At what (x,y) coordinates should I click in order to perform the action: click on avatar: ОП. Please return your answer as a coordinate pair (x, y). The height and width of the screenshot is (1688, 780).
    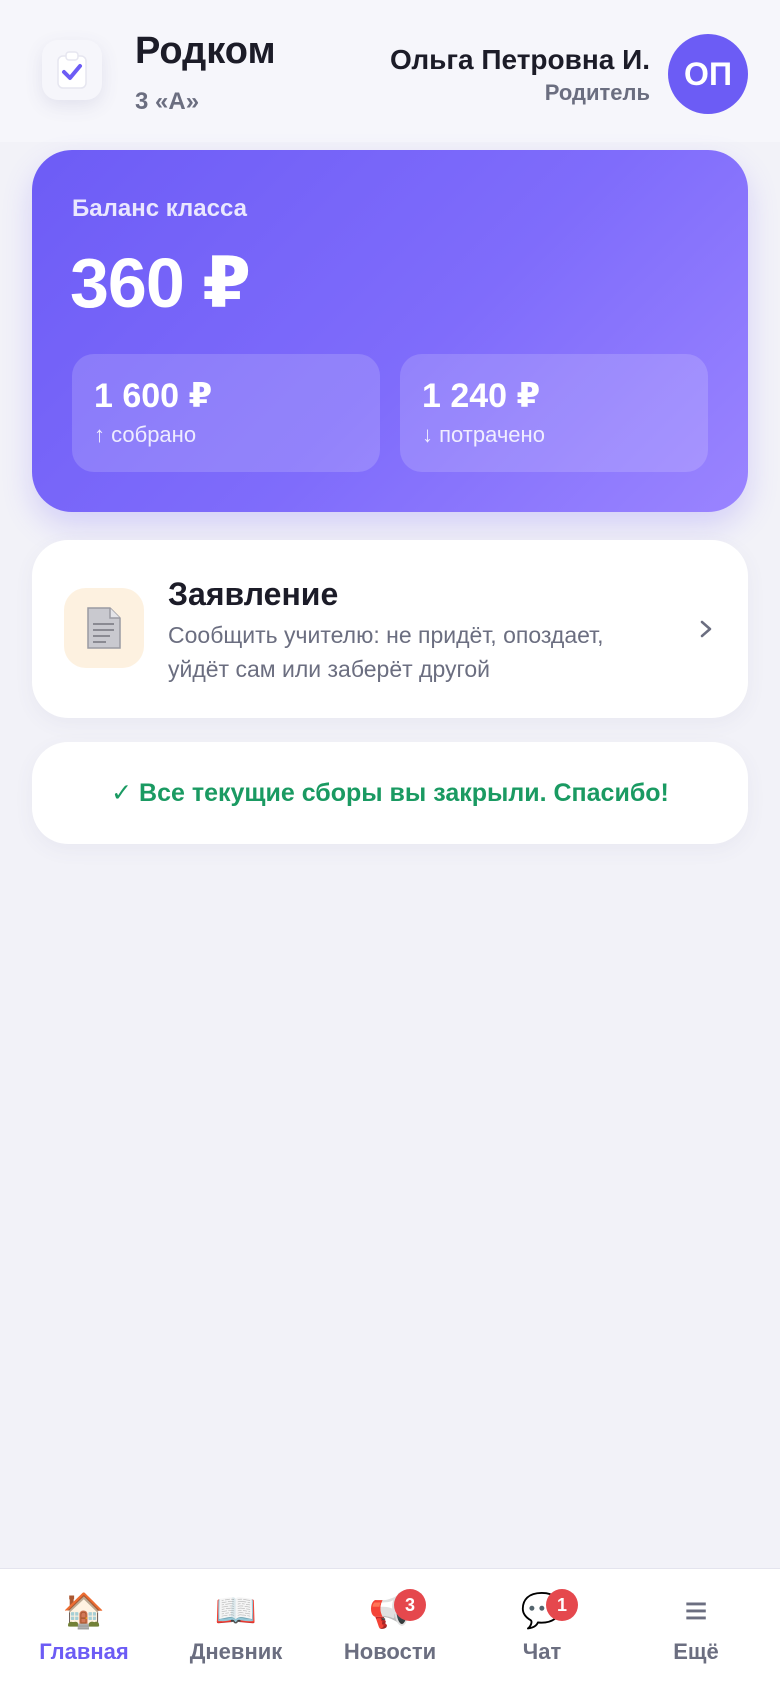
    Looking at the image, I should click on (708, 74).